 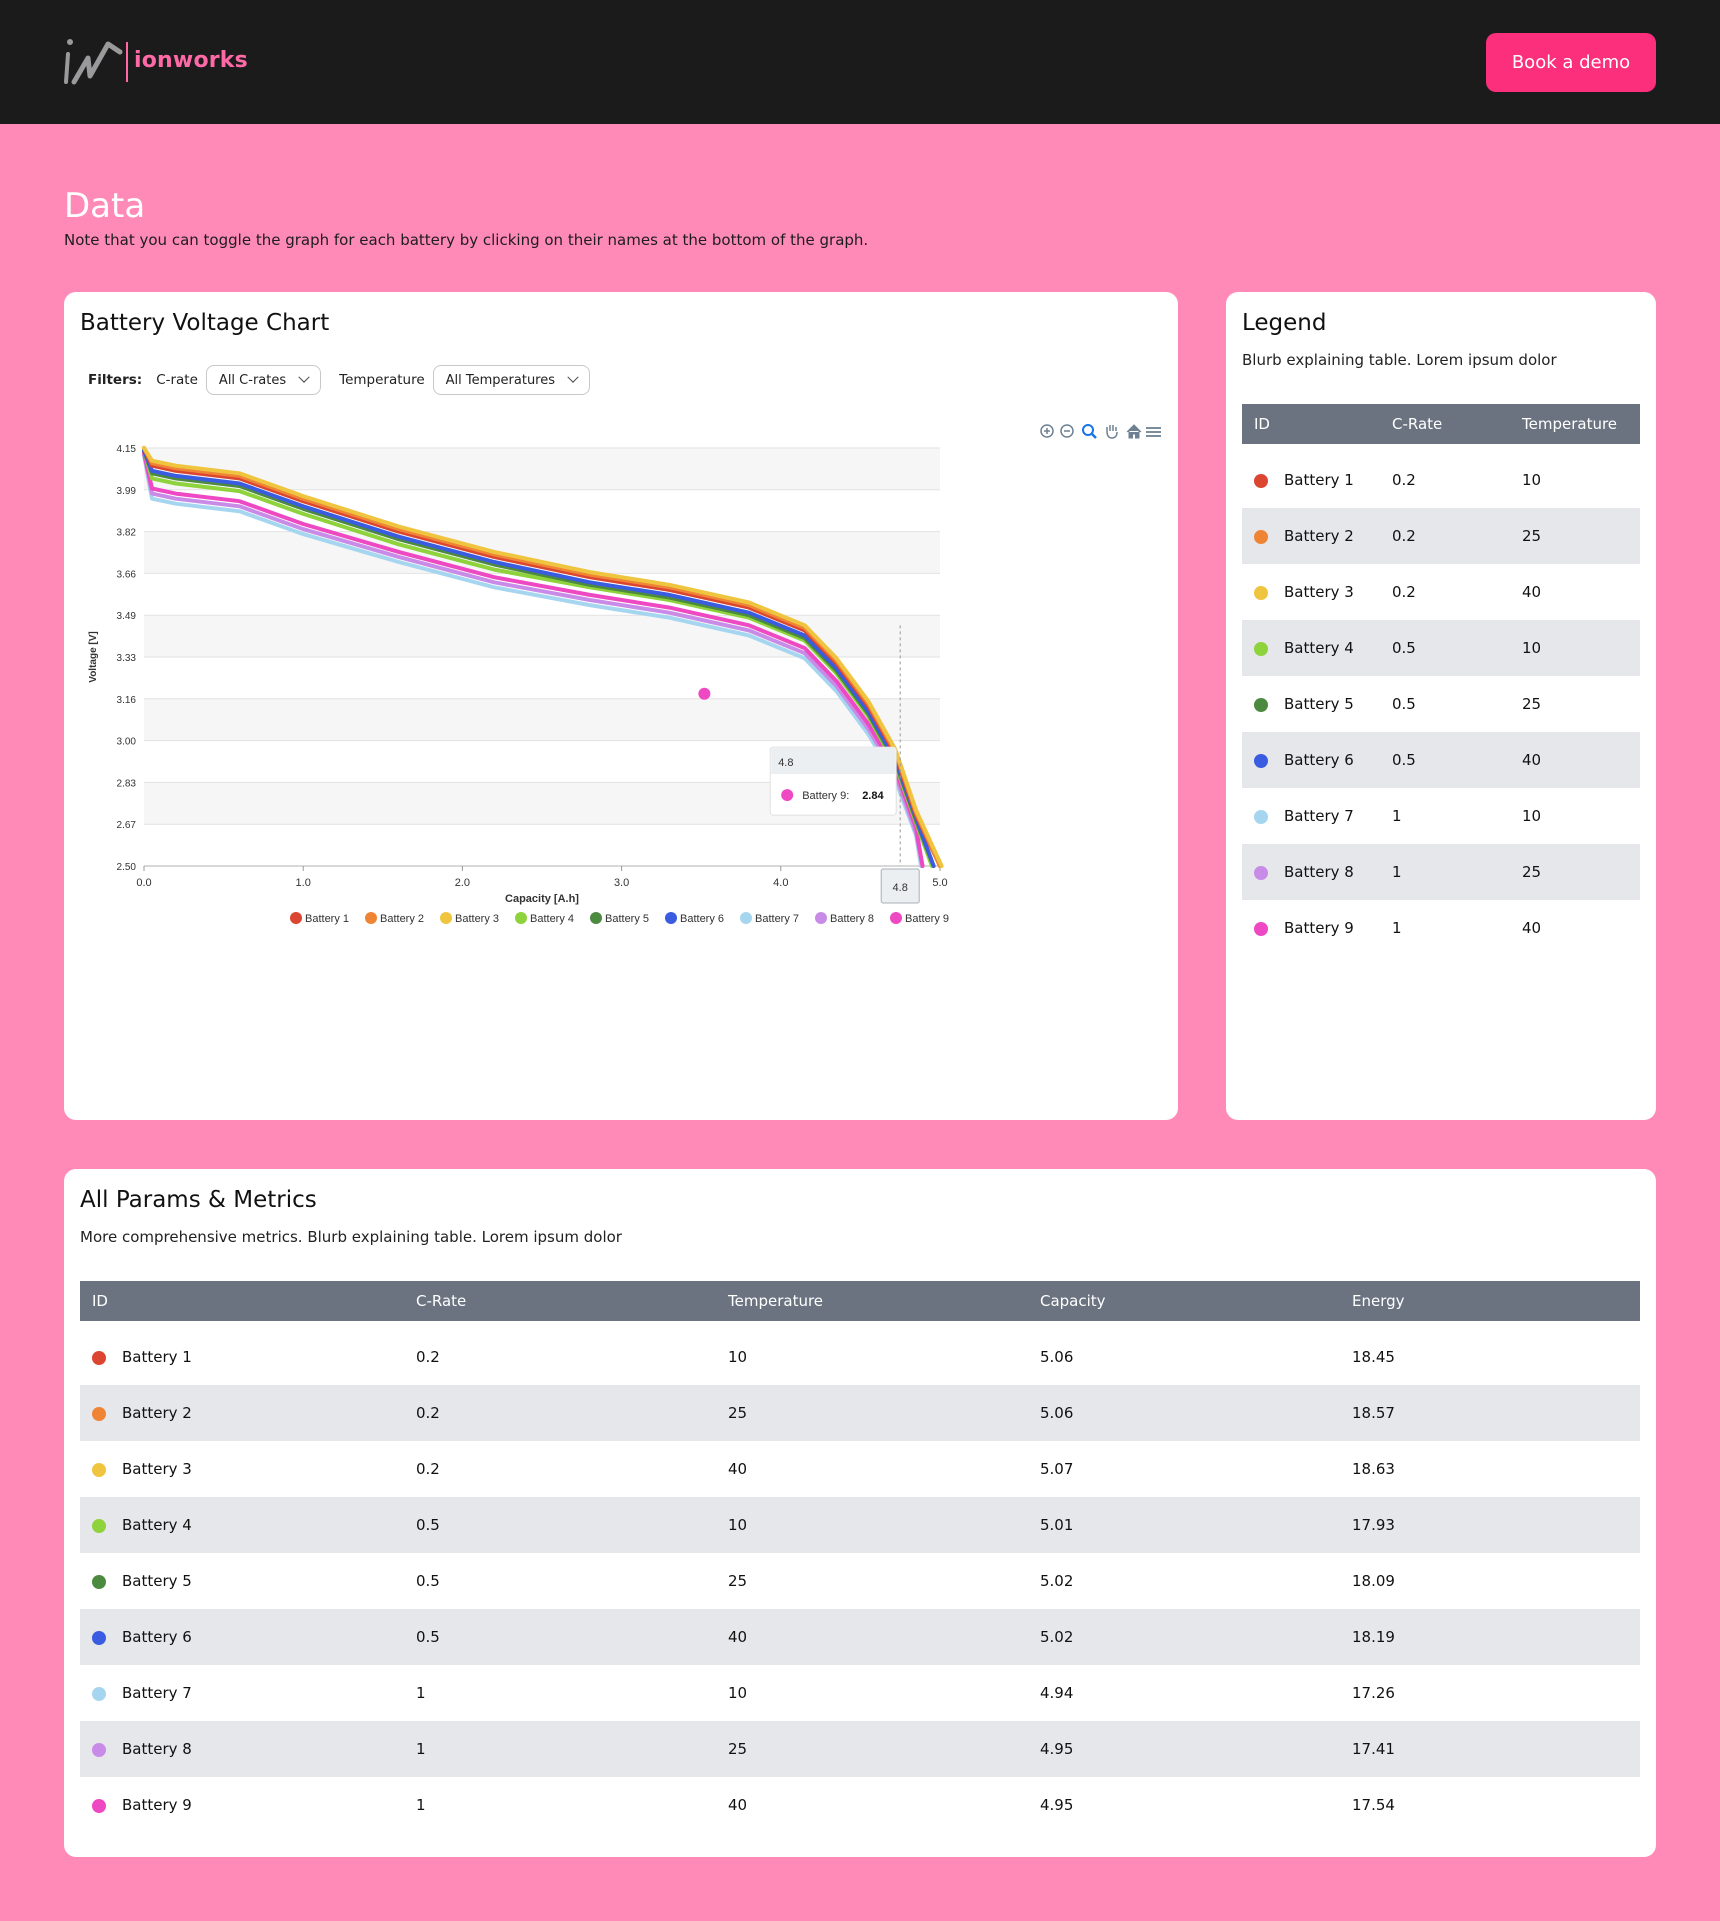 I want to click on metrics-id-cell: Battery 8, so click(x=242, y=1749).